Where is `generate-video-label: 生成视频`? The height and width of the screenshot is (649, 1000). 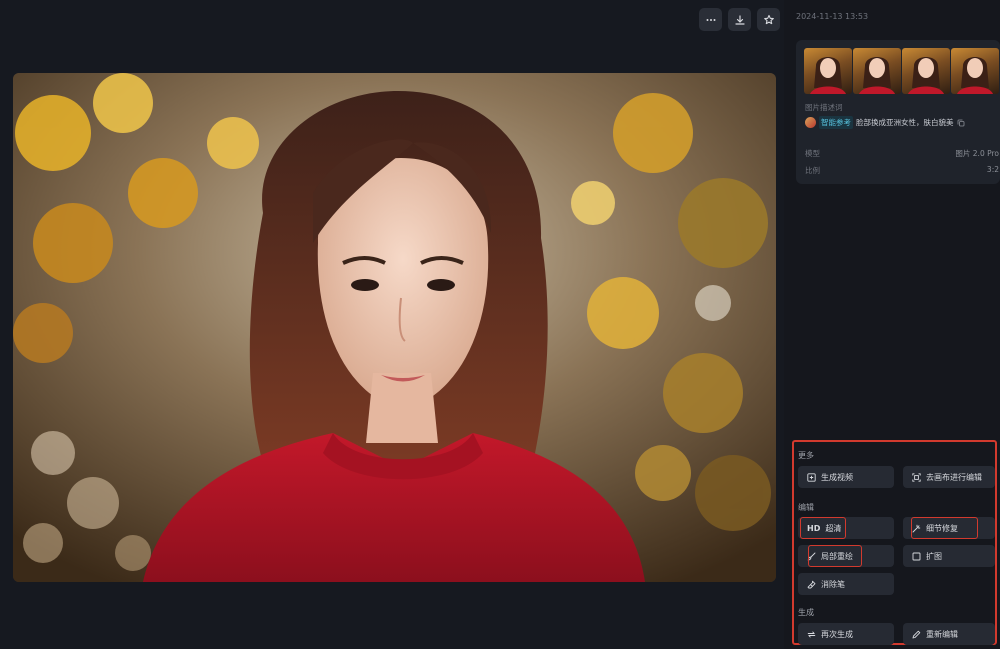
generate-video-label: 生成视频 is located at coordinates (837, 477).